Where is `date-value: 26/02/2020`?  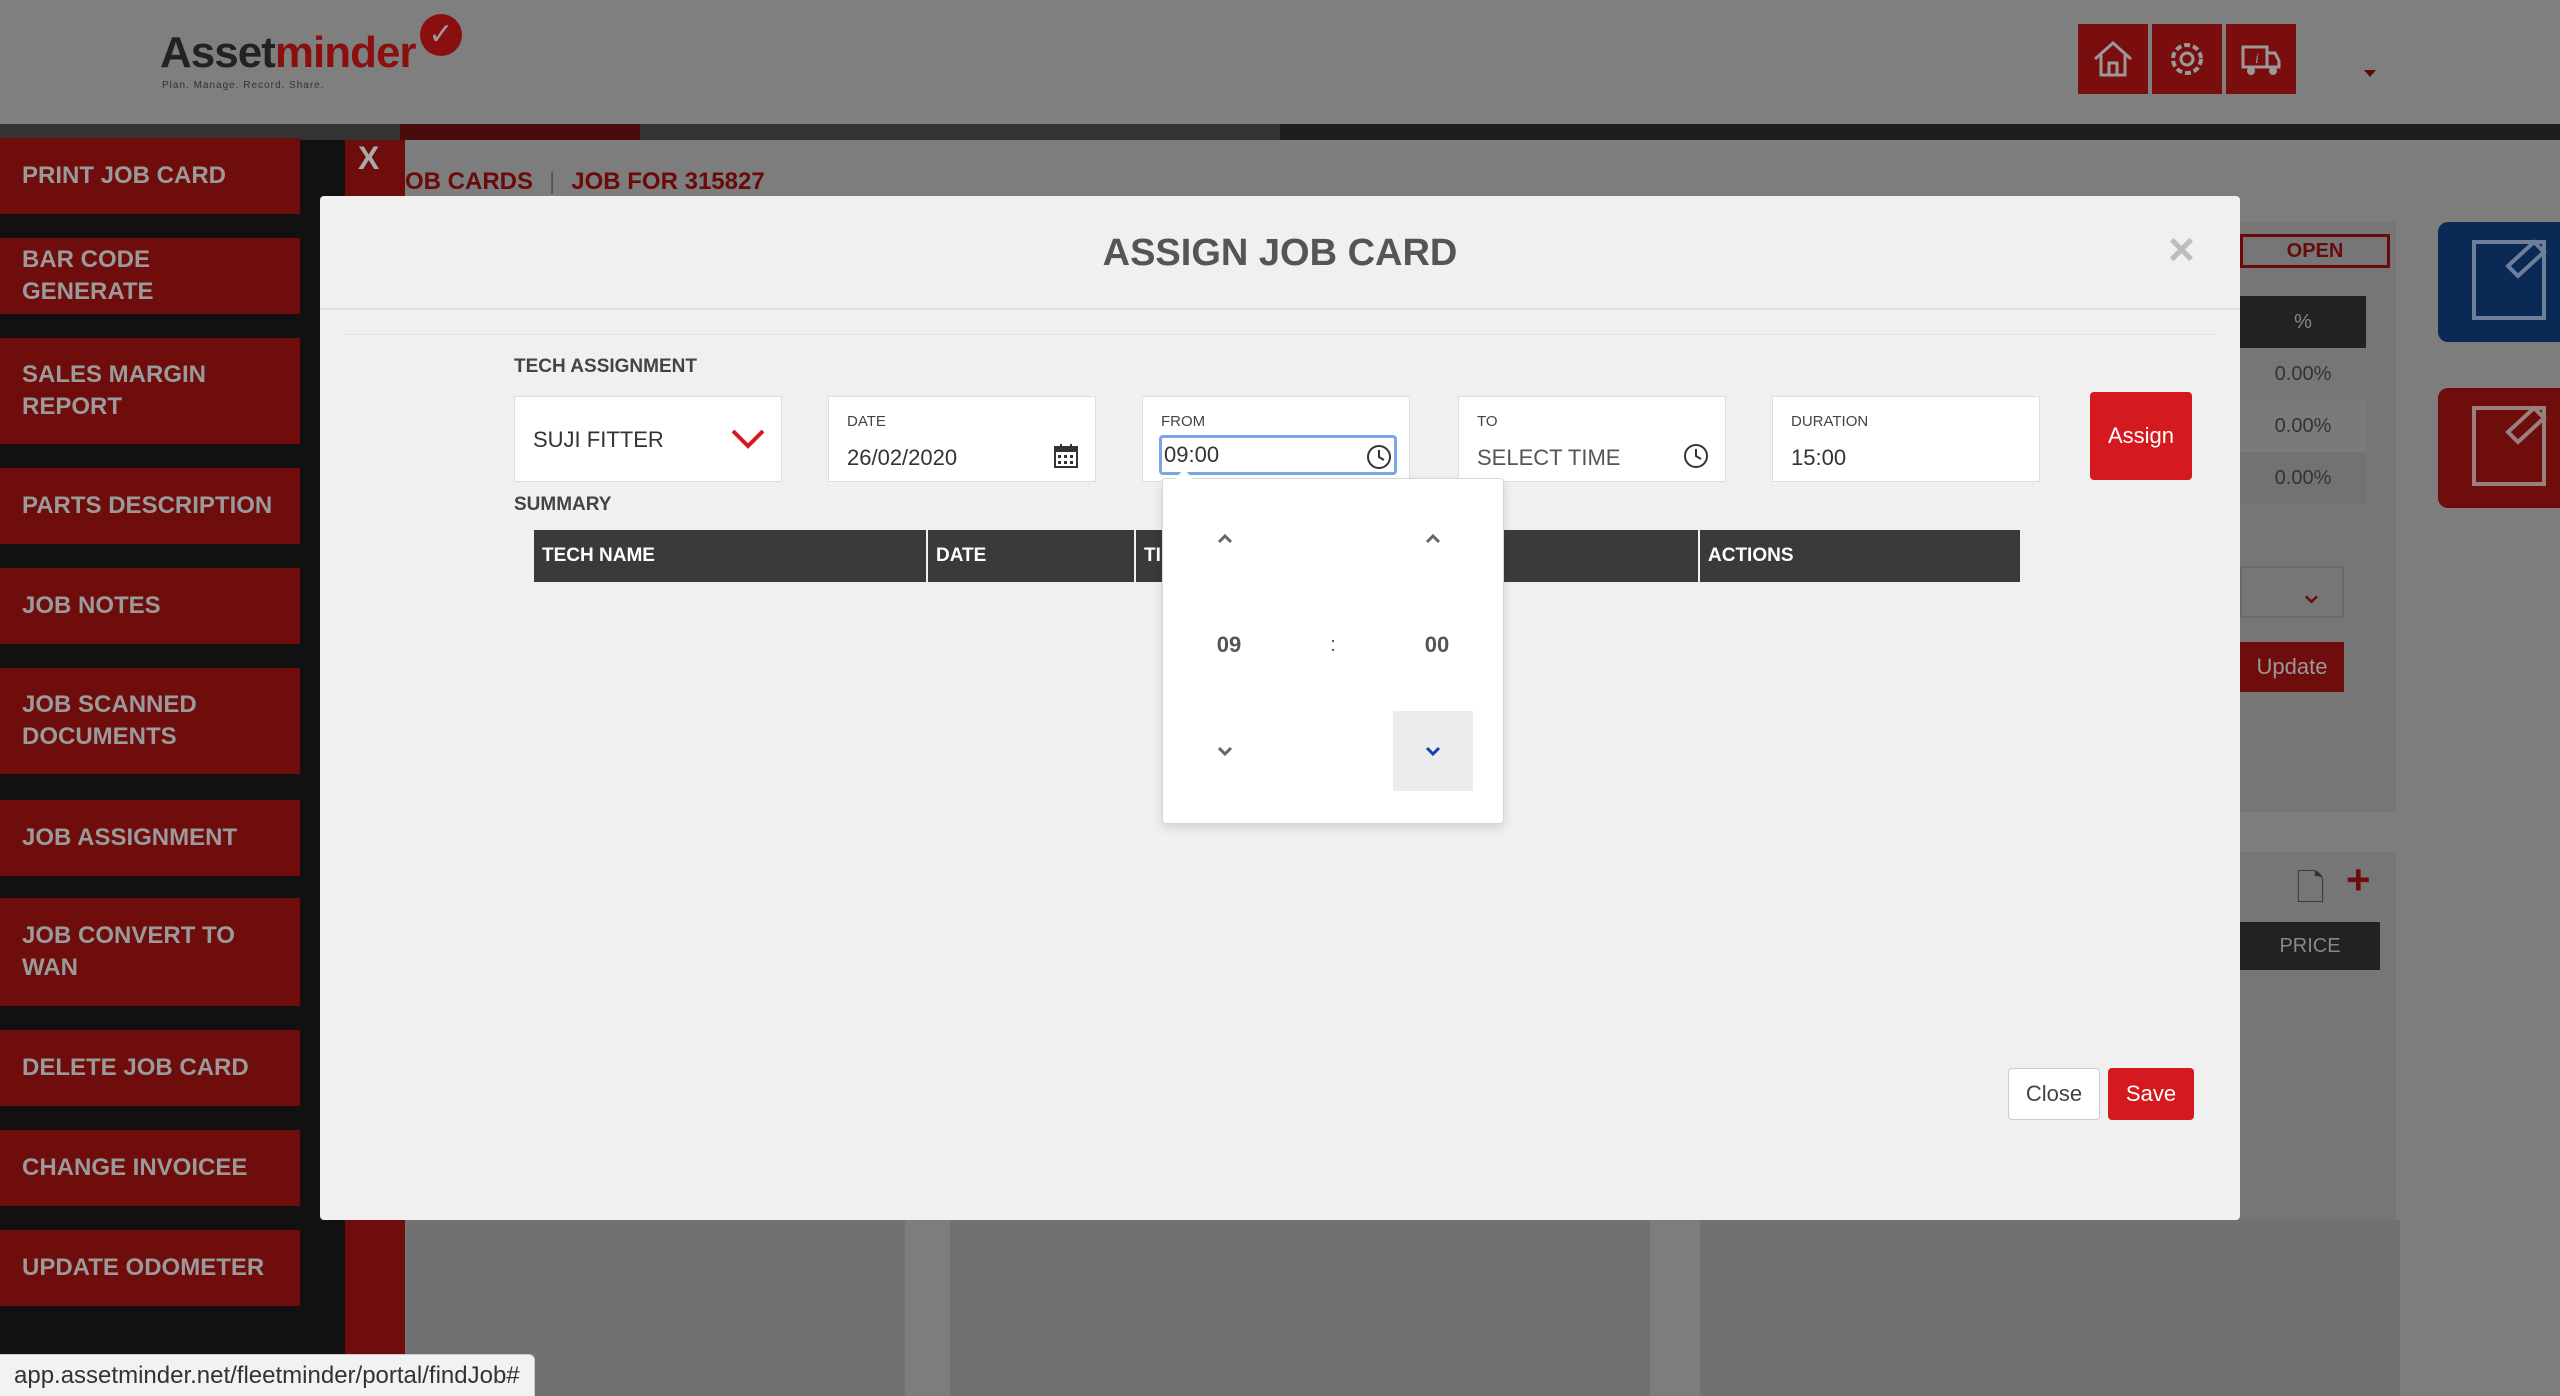 date-value: 26/02/2020 is located at coordinates (902, 457).